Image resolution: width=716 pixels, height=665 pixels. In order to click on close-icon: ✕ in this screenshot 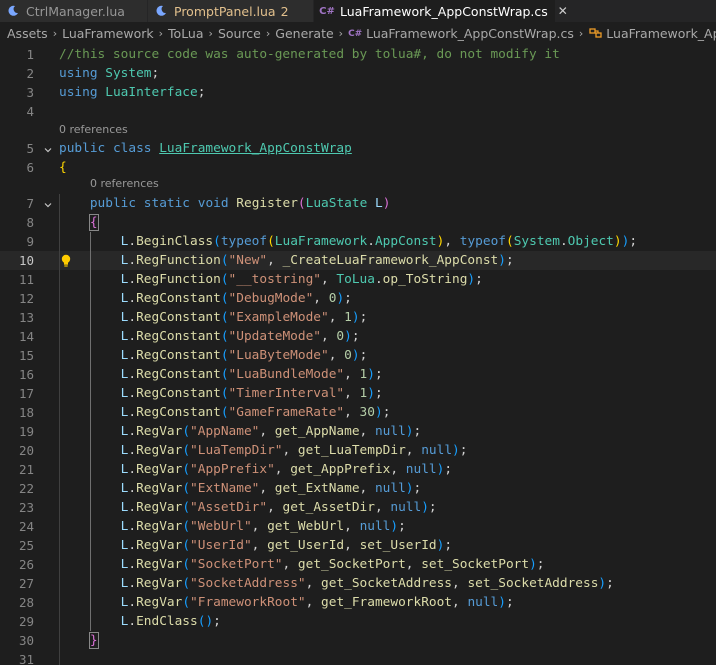, I will do `click(563, 11)`.